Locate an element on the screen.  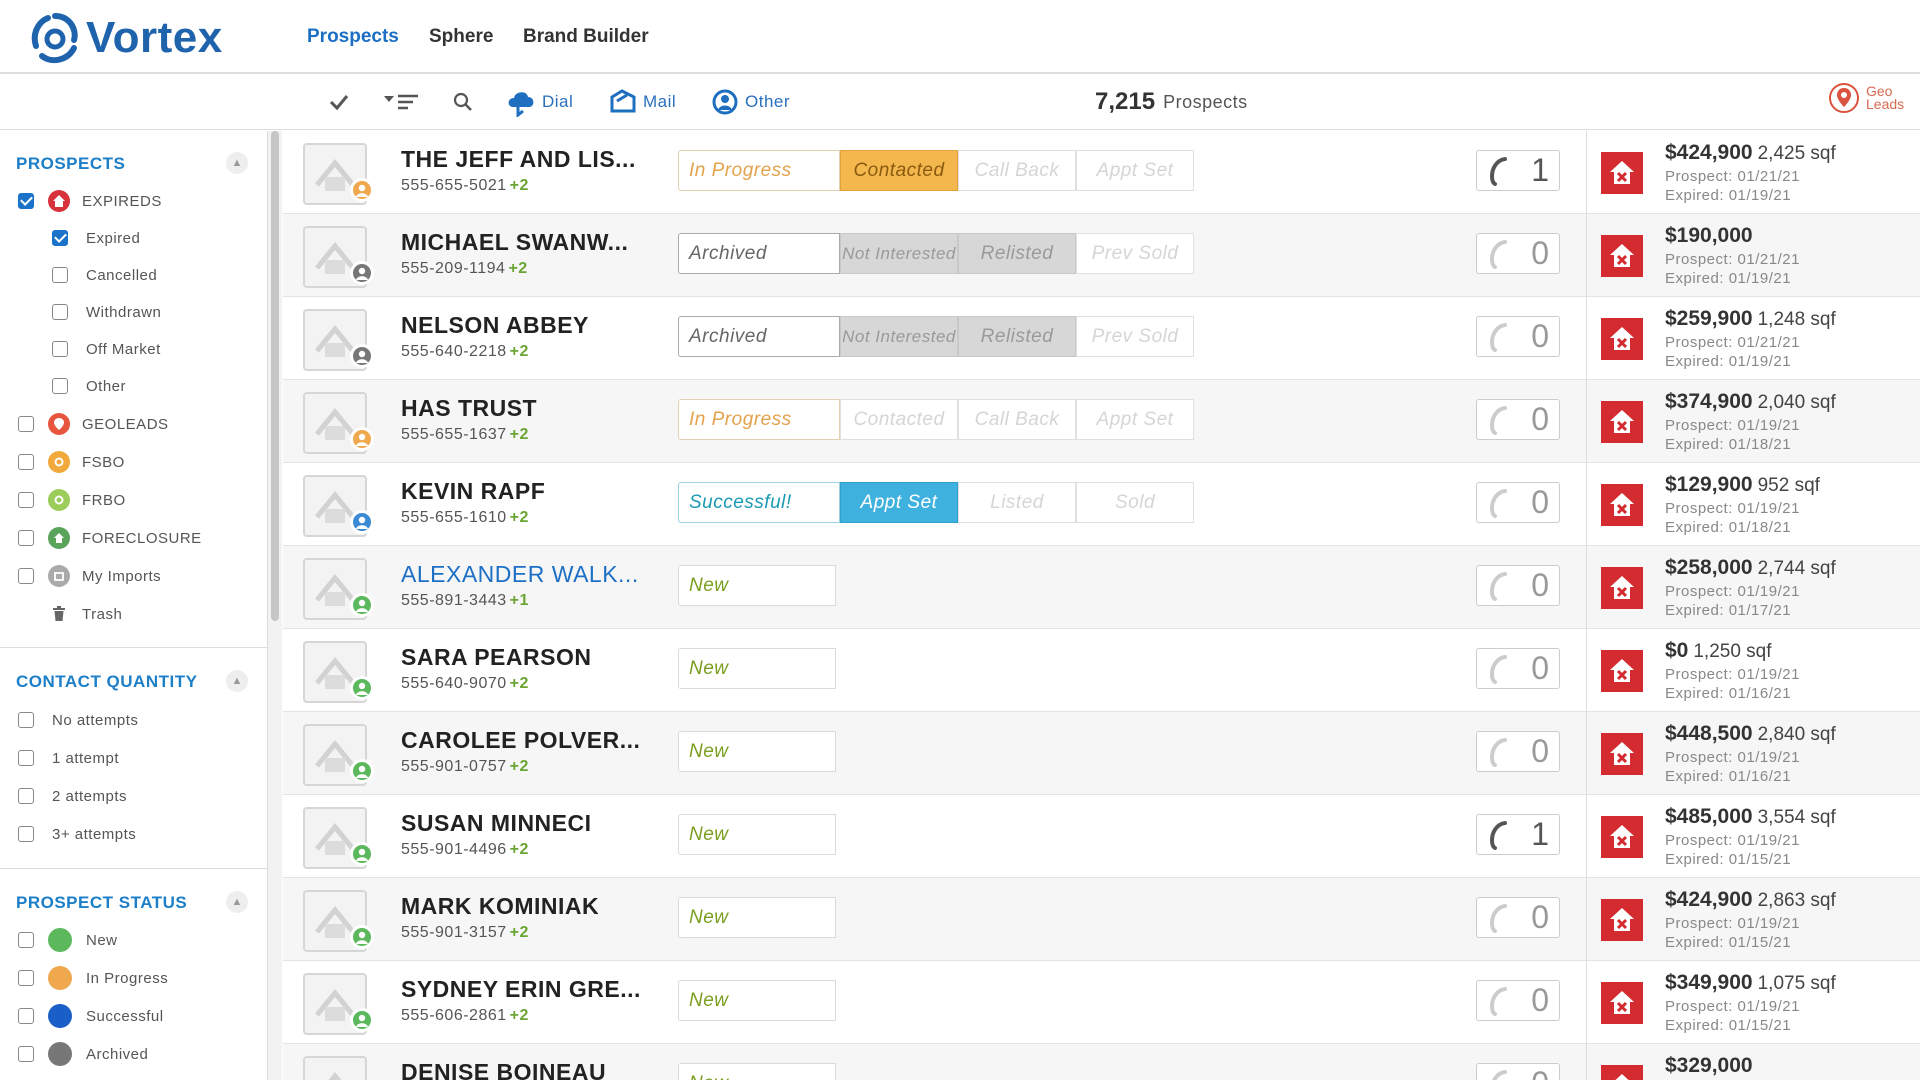
prospect-name: NELSON ABBEY is located at coordinates (495, 325).